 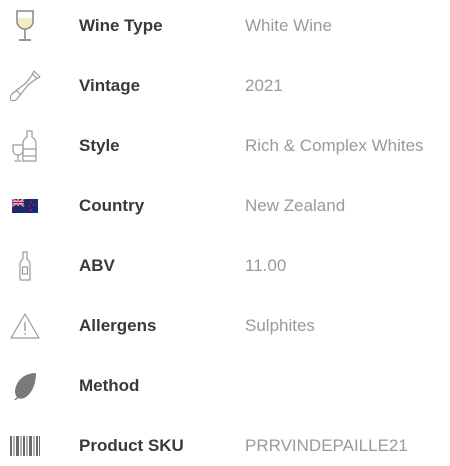 I want to click on spec-label: Wine Type, so click(x=121, y=25).